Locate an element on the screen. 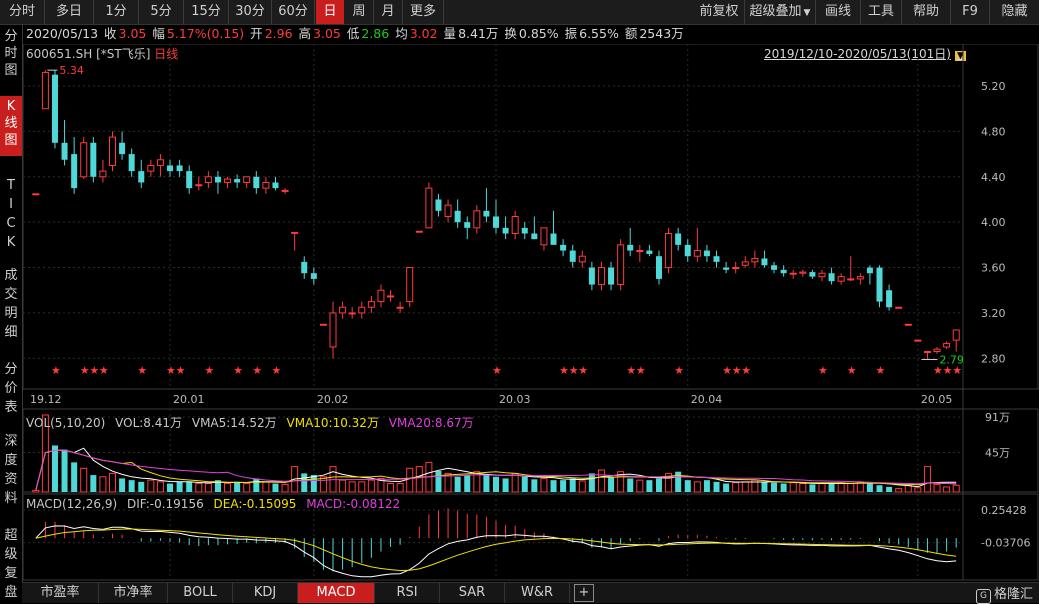 The width and height of the screenshot is (1039, 604). tools-button: 工具 is located at coordinates (881, 12).